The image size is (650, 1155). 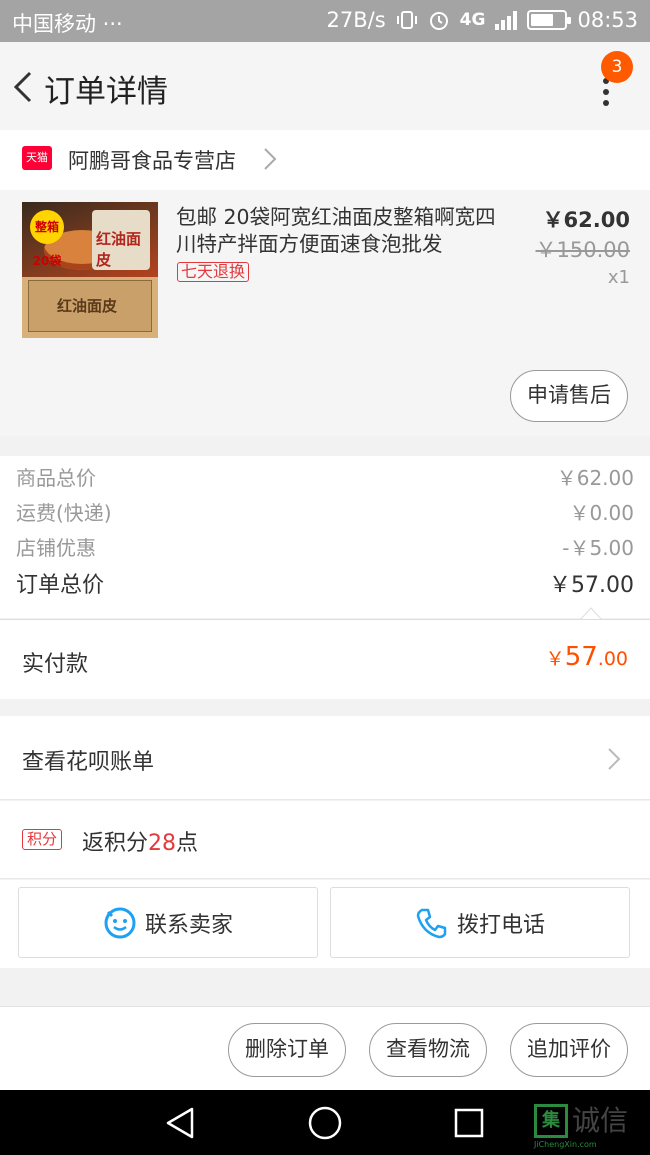 I want to click on product-quantity: x1, so click(x=618, y=277).